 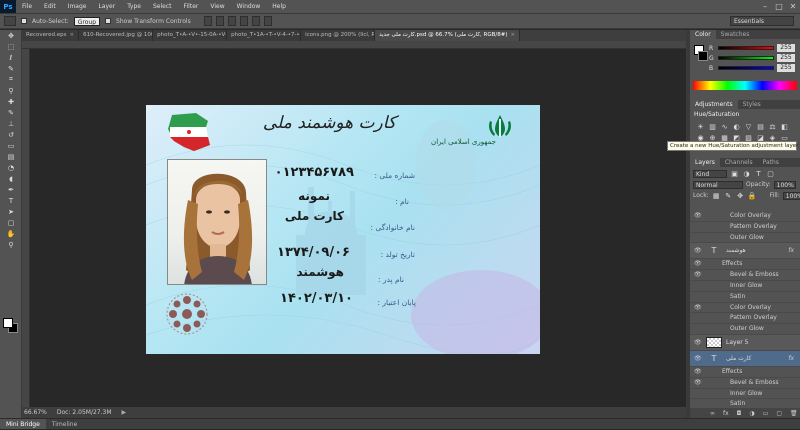 I want to click on filter-adjust-icon: ◑, so click(x=746, y=174).